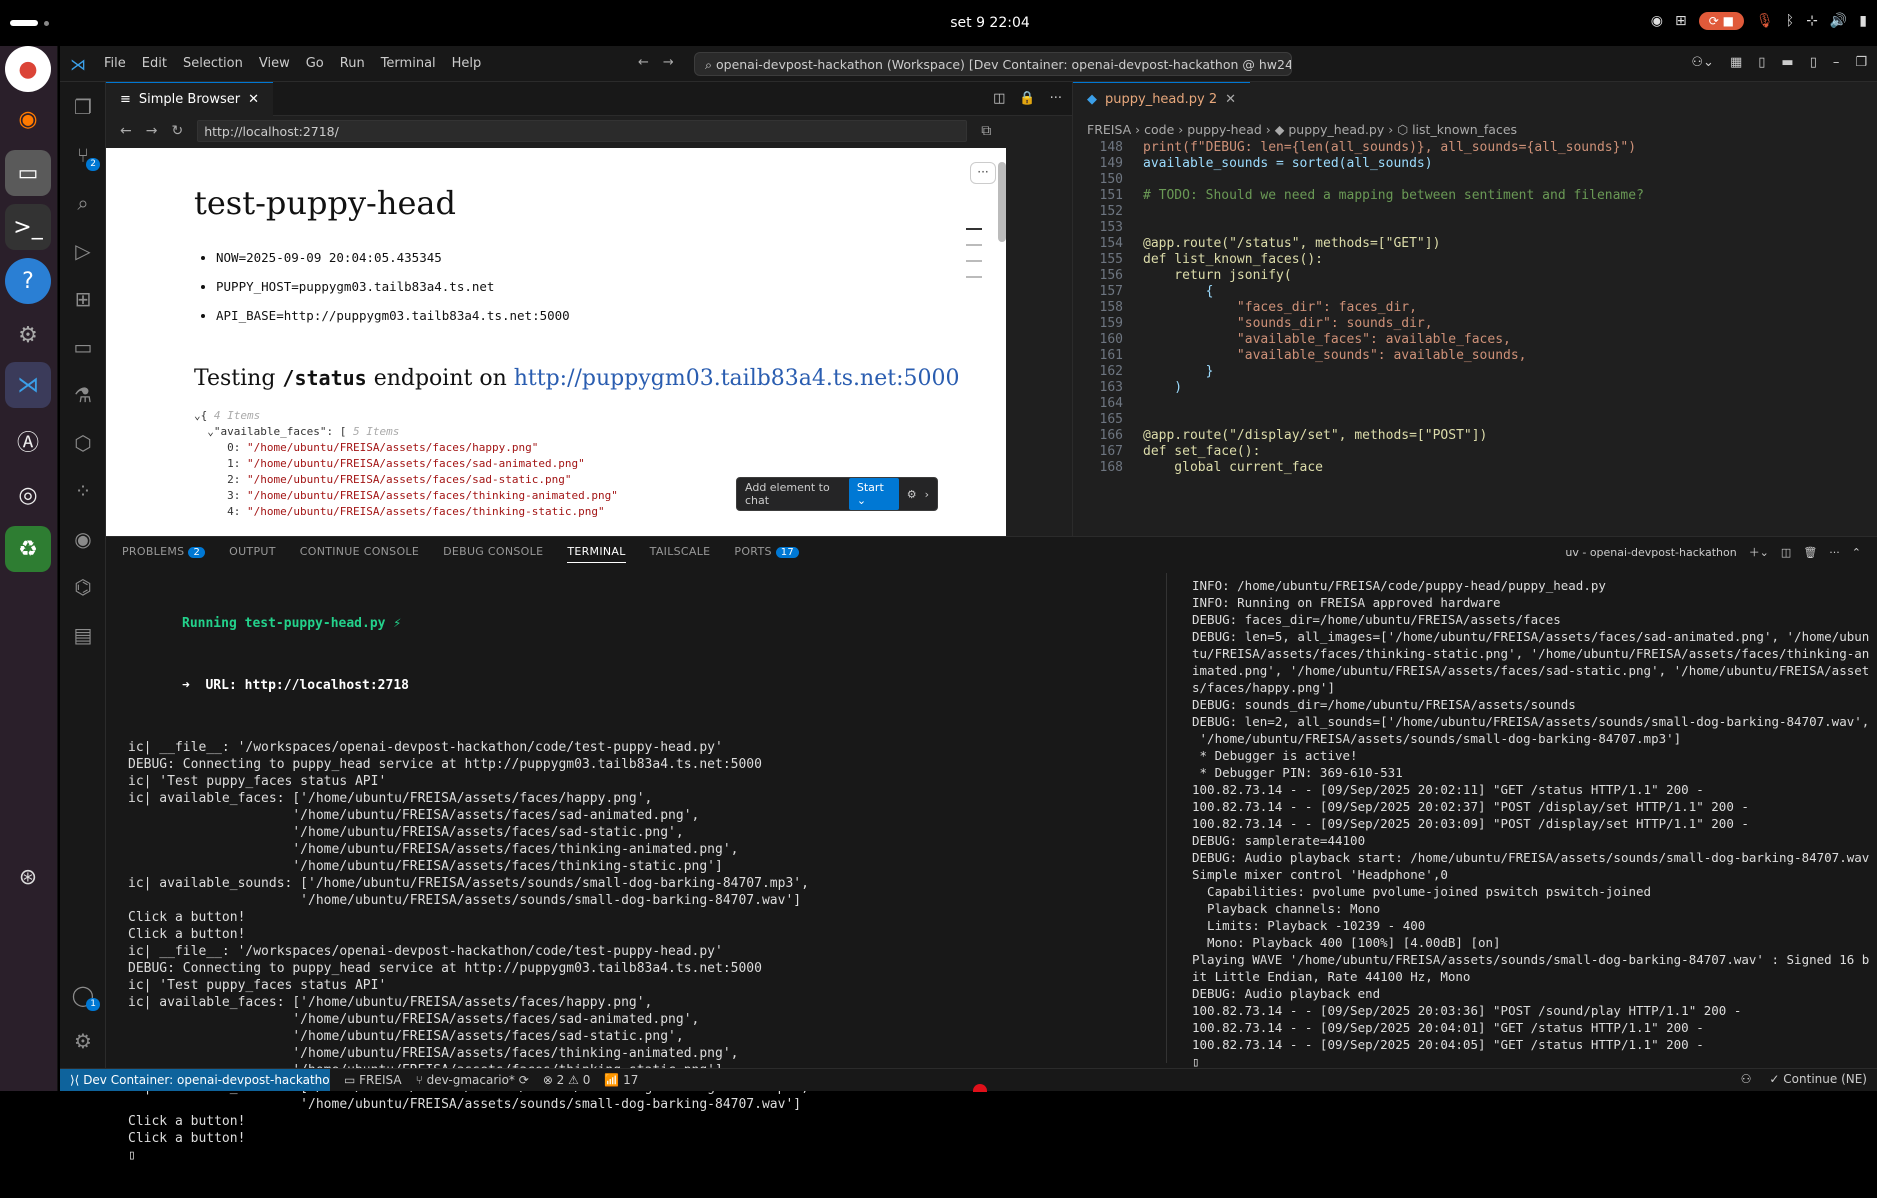 This screenshot has width=1877, height=1198. Describe the element at coordinates (85, 996) in the screenshot. I see `accounts-icon: ◯ 1` at that location.